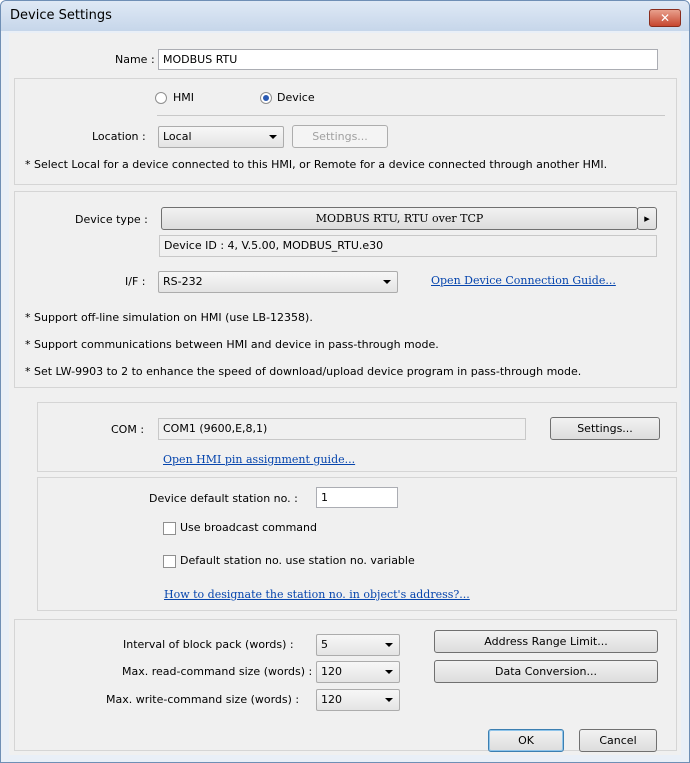 The height and width of the screenshot is (763, 690). What do you see at coordinates (296, 97) in the screenshot?
I see `device-radio-label: Device` at bounding box center [296, 97].